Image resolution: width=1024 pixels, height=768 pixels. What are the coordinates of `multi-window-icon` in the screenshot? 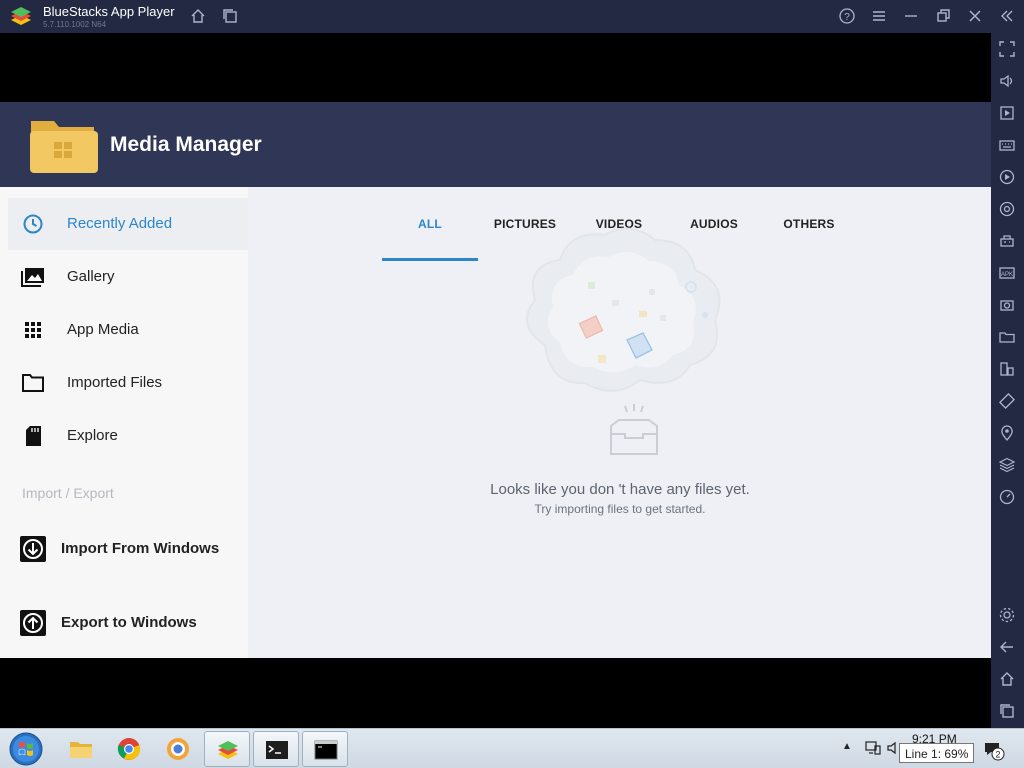 It's located at (1007, 369).